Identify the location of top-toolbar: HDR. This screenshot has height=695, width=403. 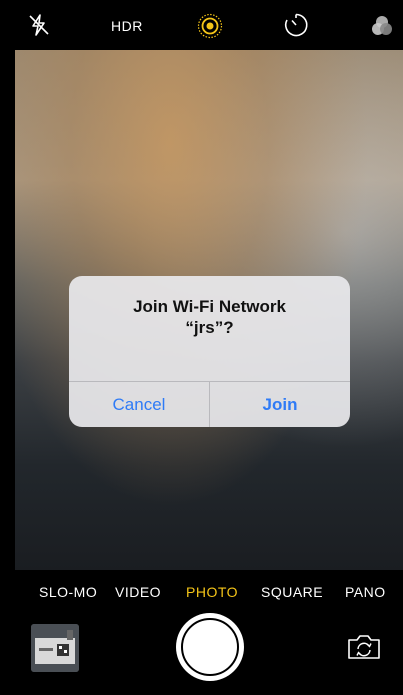
(209, 25).